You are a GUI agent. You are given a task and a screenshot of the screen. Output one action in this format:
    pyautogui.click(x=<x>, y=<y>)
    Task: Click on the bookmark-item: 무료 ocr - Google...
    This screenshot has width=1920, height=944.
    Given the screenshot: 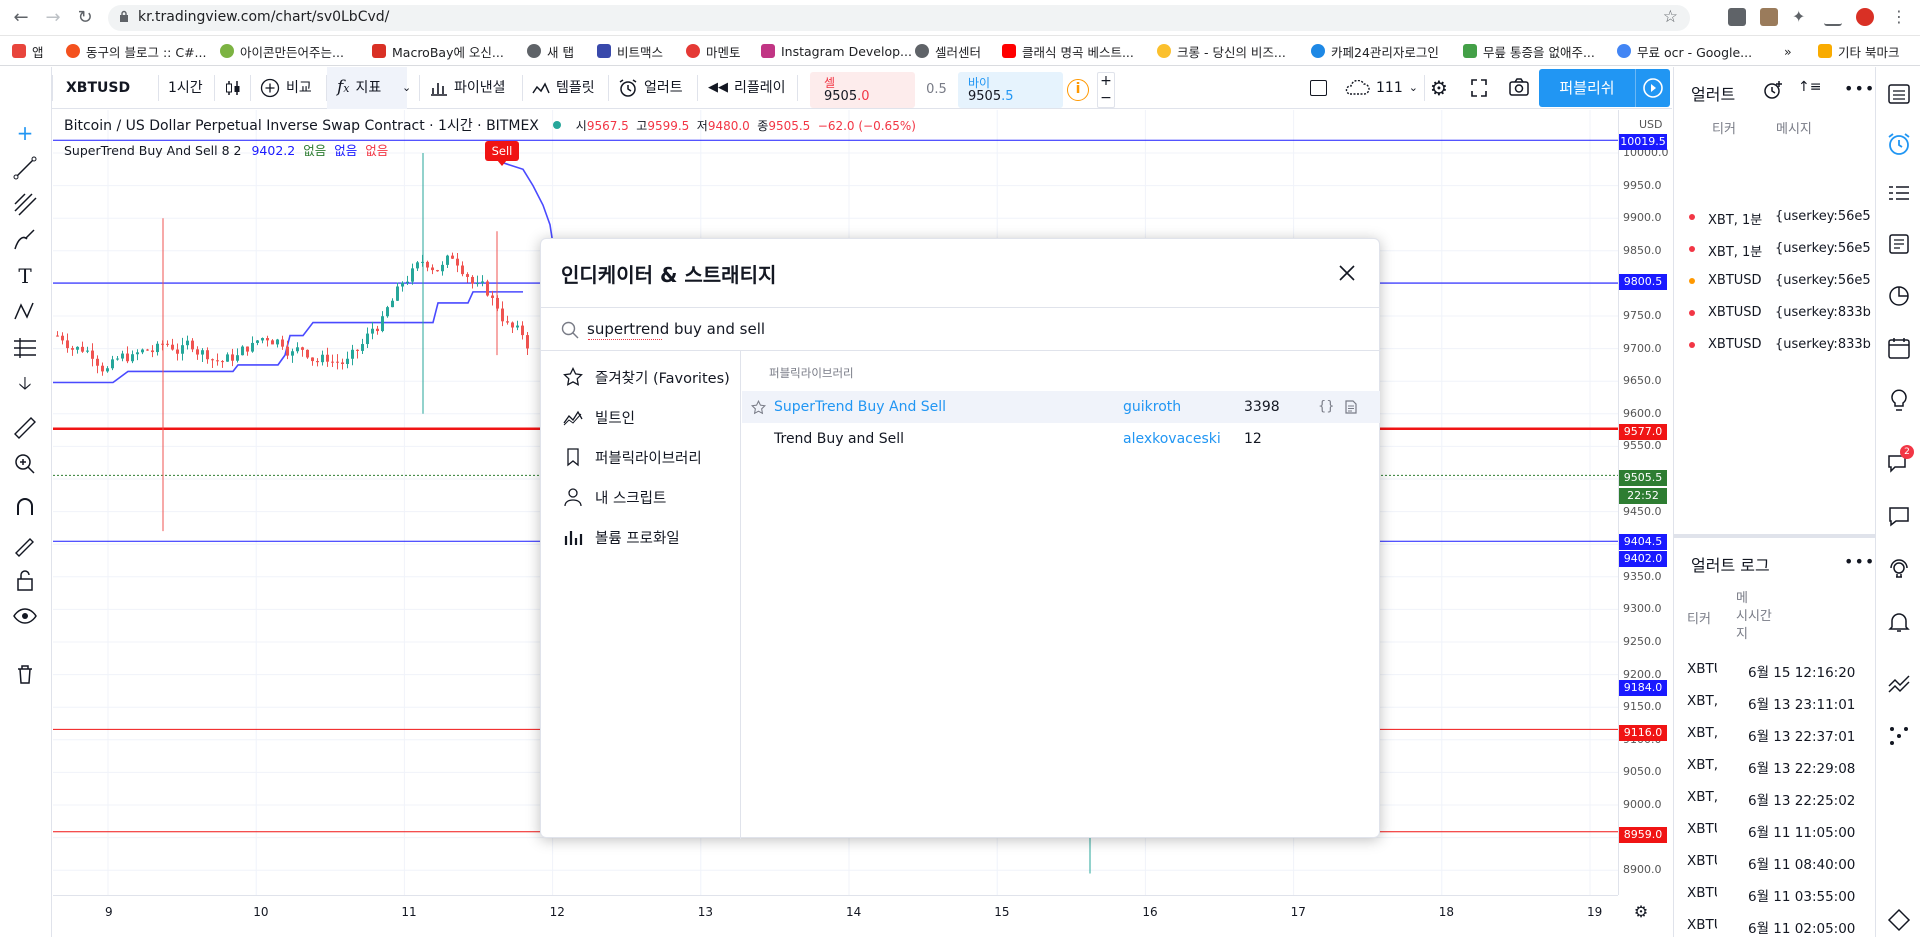 What is the action you would take?
    pyautogui.click(x=1684, y=51)
    